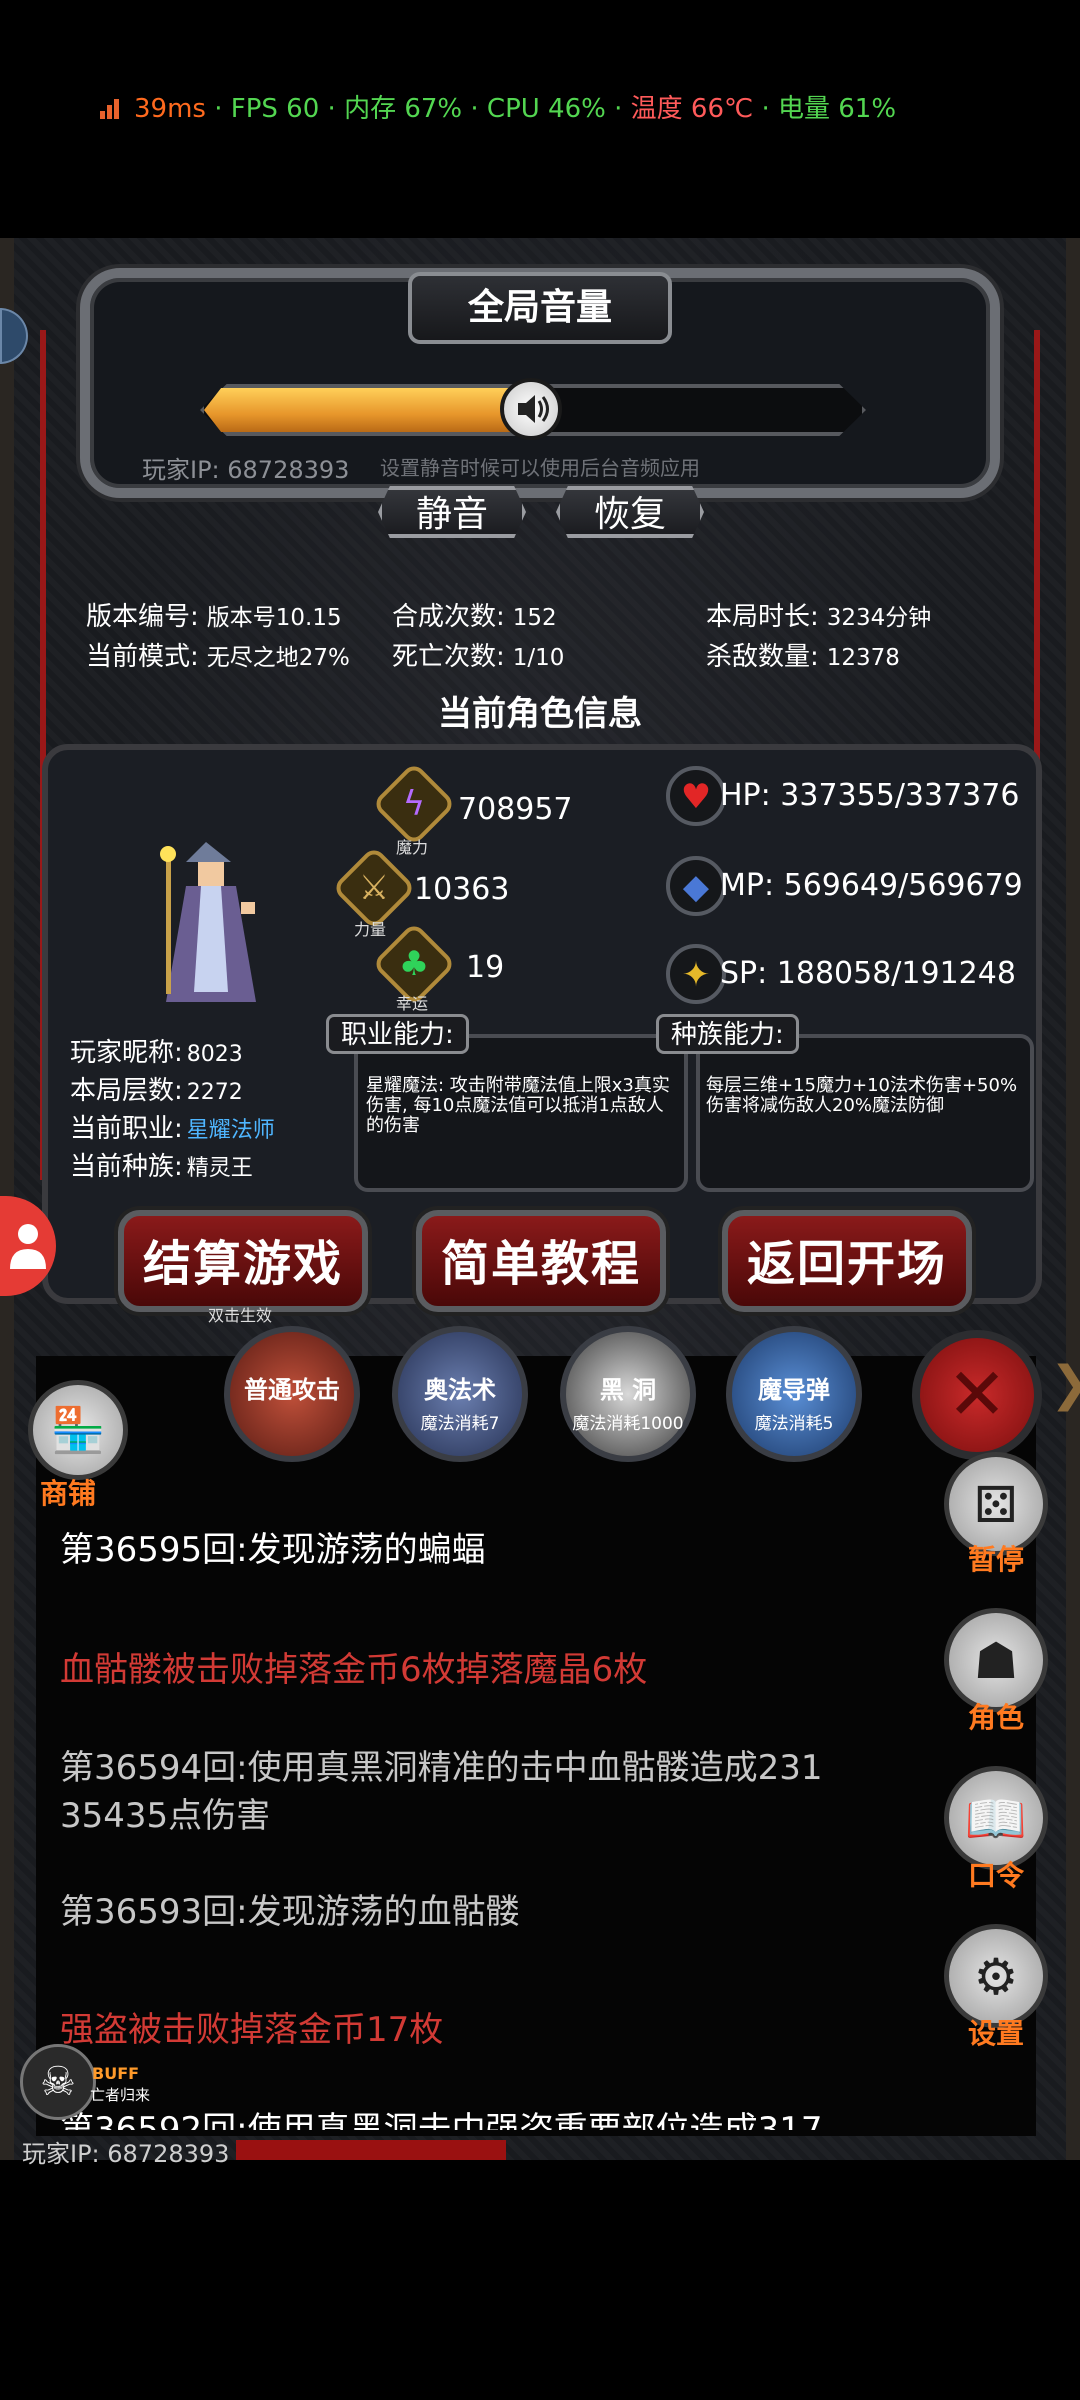 The width and height of the screenshot is (1080, 2400). Describe the element at coordinates (275, 109) in the screenshot. I see `fps-text: FPS 60` at that location.